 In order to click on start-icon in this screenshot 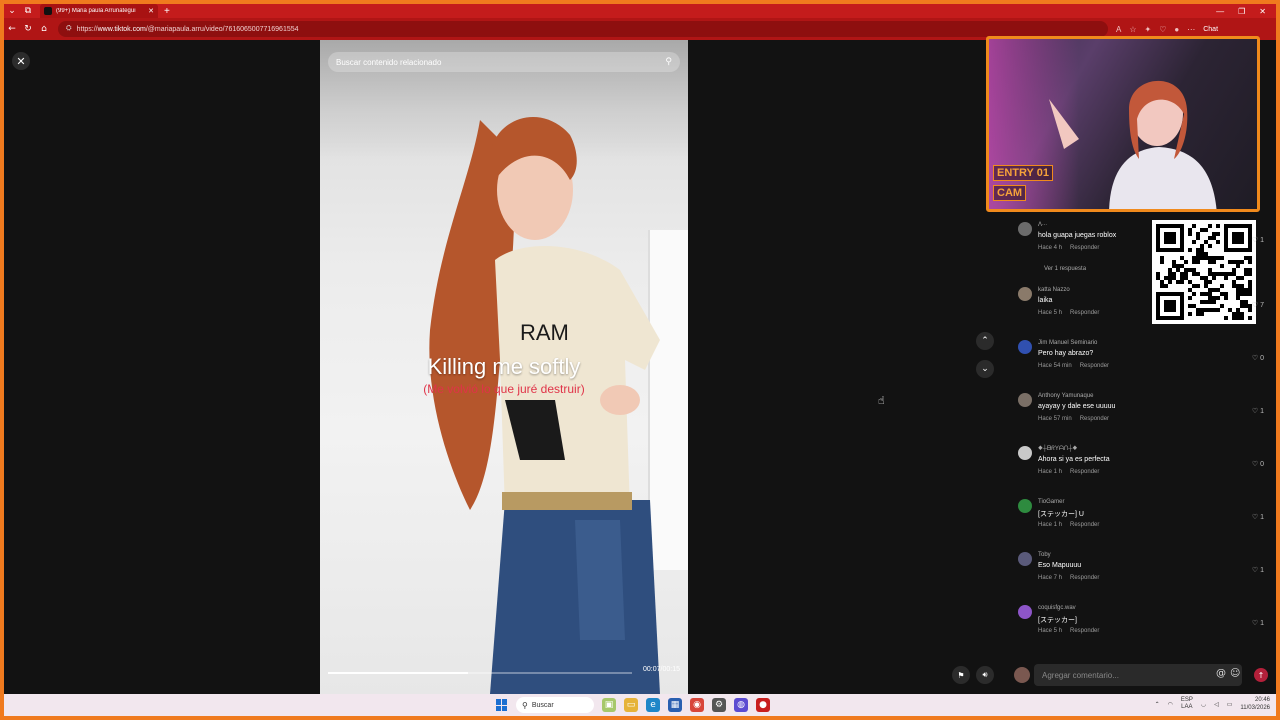, I will do `click(502, 705)`.